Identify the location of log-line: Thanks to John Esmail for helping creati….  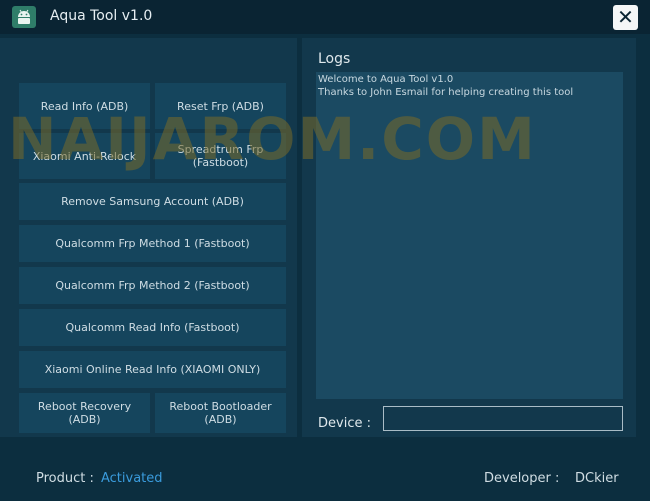
(446, 92).